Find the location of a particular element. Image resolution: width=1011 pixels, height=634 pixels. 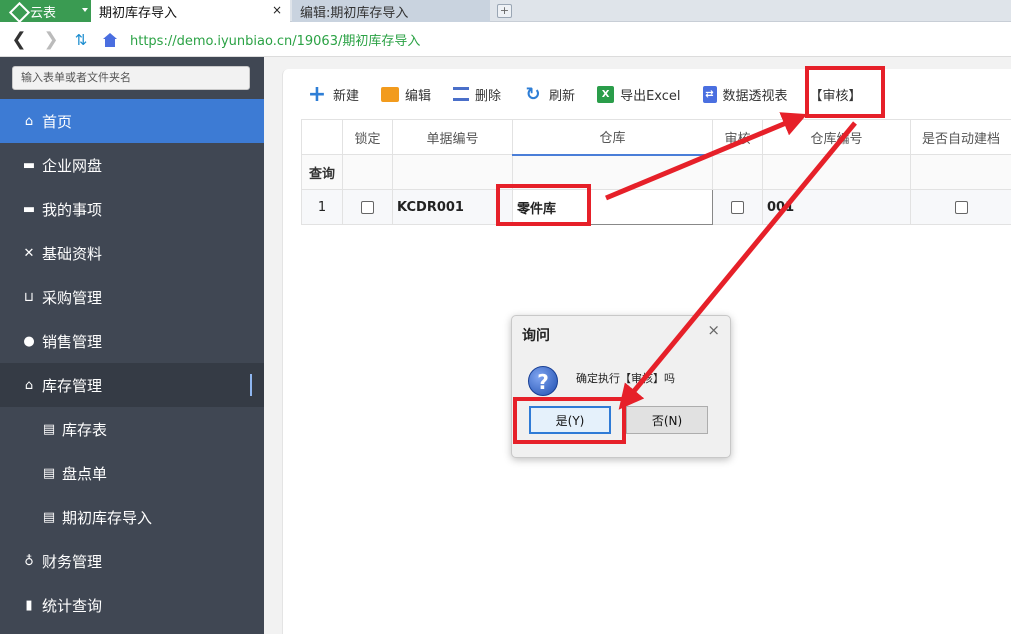

sidebar-item: ▬ 企业网盘 is located at coordinates (132, 165).